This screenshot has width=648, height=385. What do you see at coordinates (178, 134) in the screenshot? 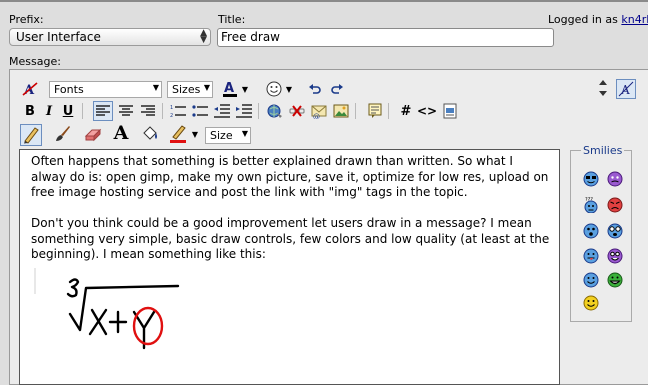
I see `draw-color-icon` at bounding box center [178, 134].